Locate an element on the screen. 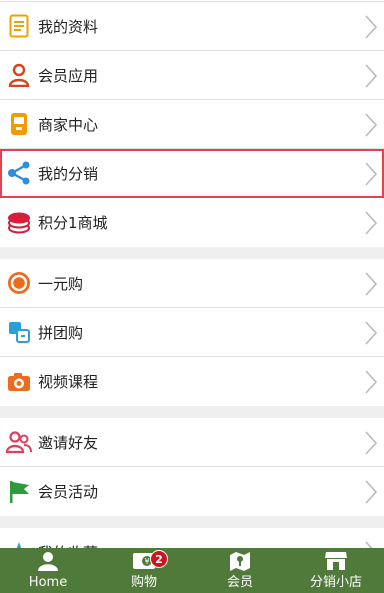  menu-item-one-yuan-buy: 一元购 is located at coordinates (192, 283).